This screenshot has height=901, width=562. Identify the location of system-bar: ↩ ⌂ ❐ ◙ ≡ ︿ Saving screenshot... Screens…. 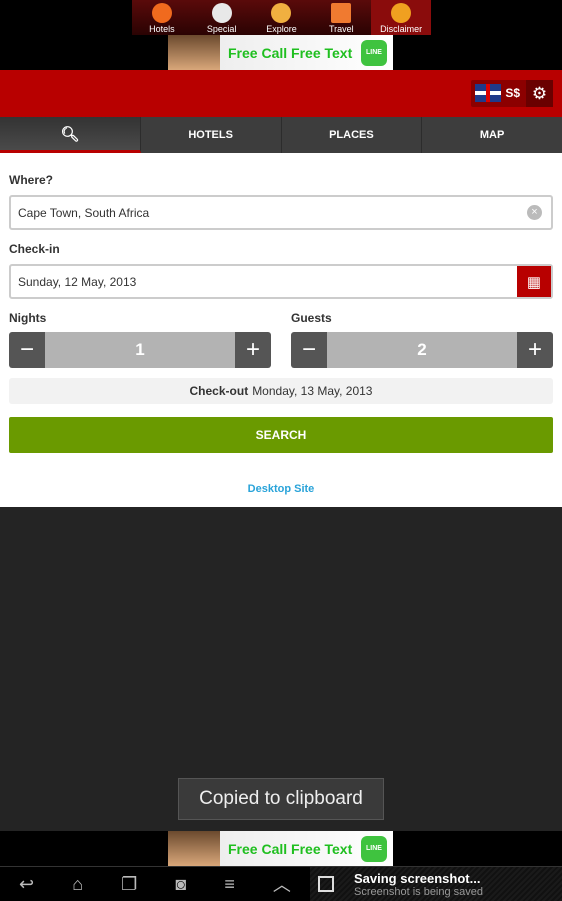
(281, 883).